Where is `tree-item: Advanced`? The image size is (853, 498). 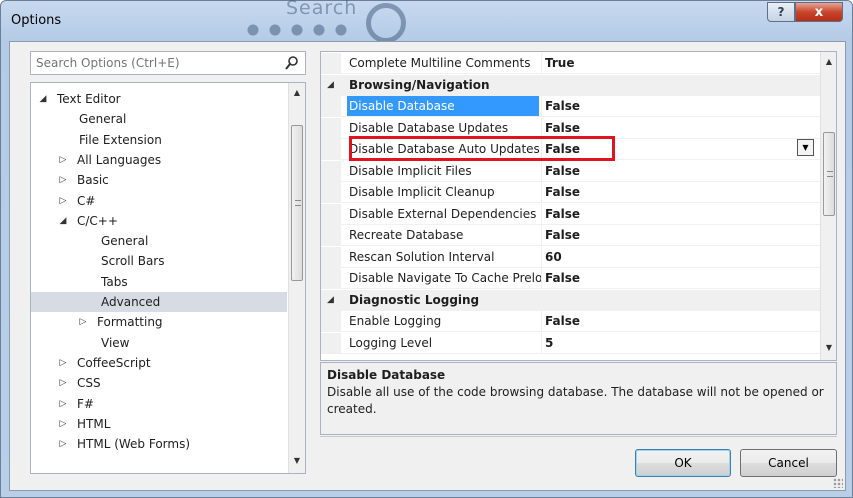 tree-item: Advanced is located at coordinates (159, 302).